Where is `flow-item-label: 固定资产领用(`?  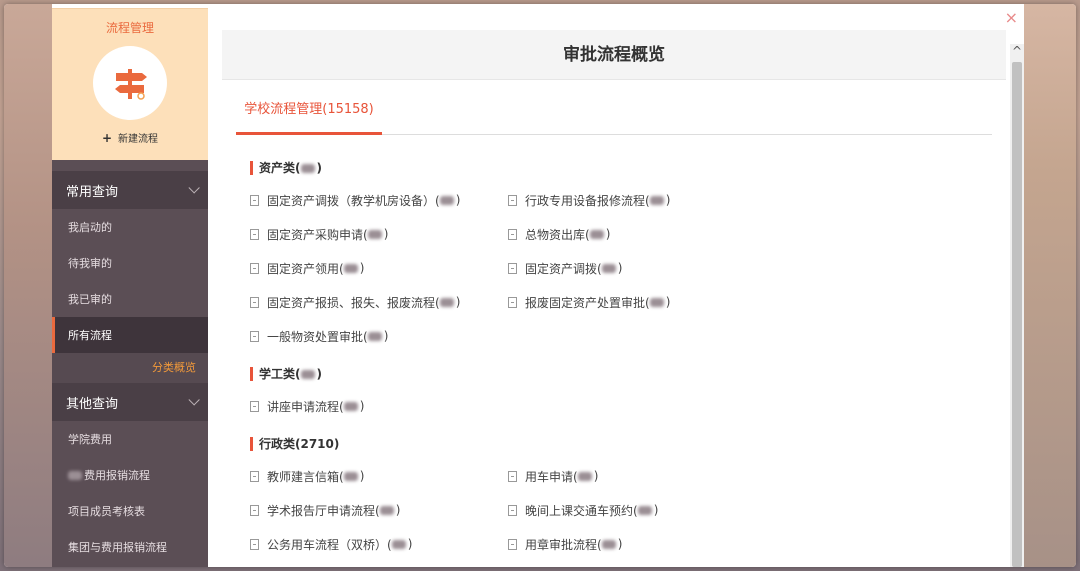
flow-item-label: 固定资产领用( is located at coordinates (305, 268).